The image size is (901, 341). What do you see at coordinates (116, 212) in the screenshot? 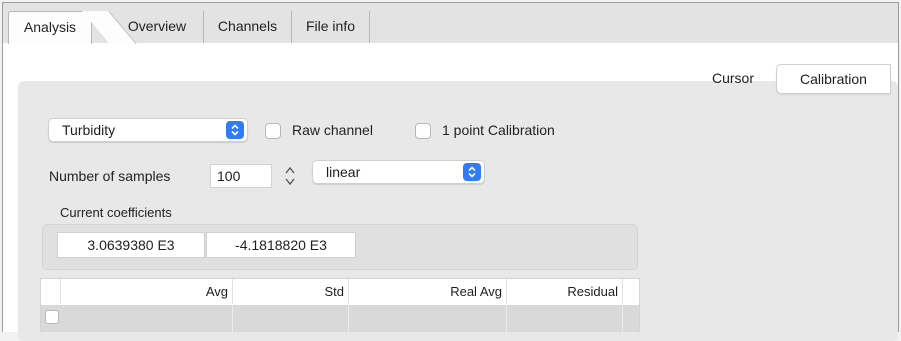
I see `coefficients-label: Current coefficients` at bounding box center [116, 212].